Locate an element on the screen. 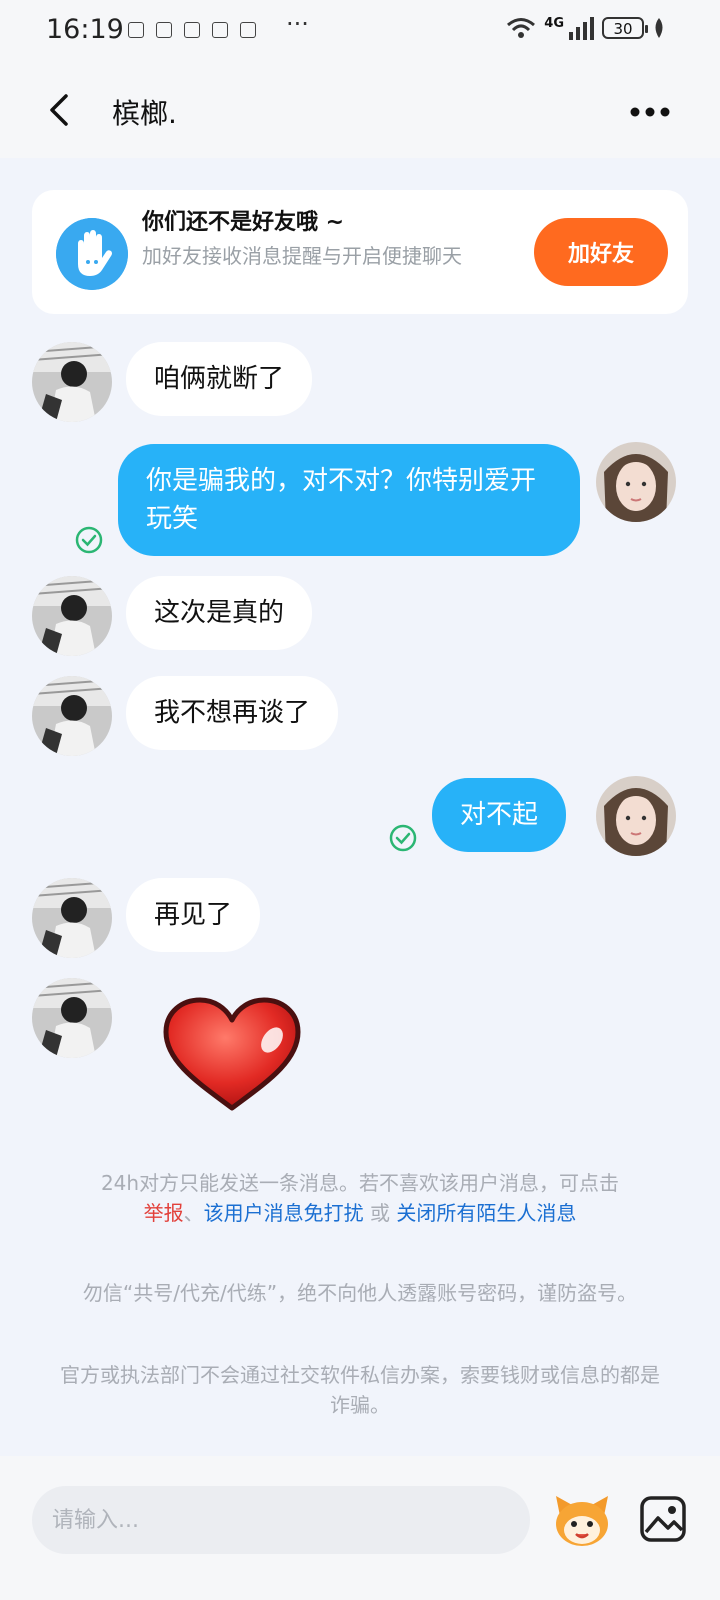 The width and height of the screenshot is (720, 1600). notification-icons is located at coordinates (192, 30).